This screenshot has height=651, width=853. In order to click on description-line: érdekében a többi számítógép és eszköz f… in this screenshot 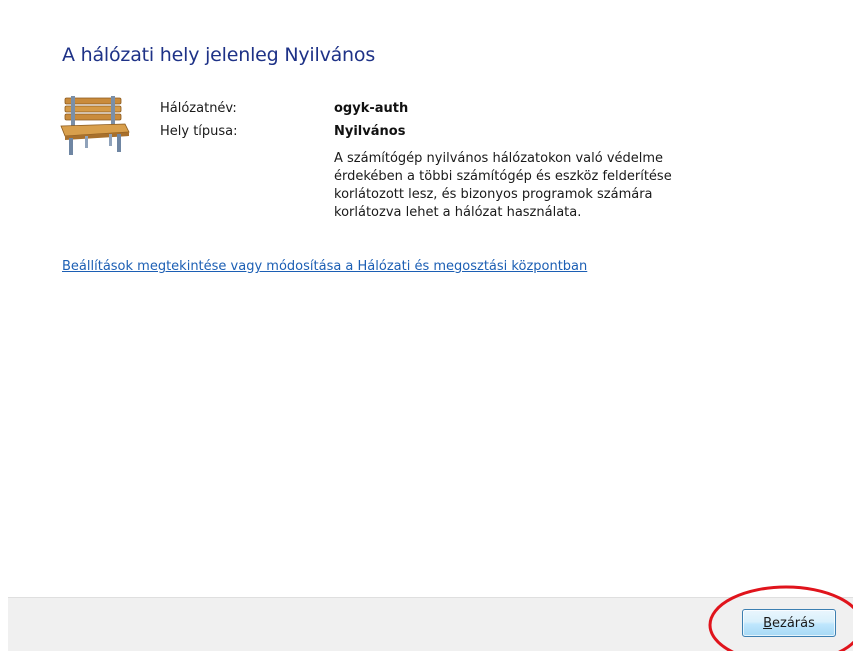, I will do `click(503, 176)`.